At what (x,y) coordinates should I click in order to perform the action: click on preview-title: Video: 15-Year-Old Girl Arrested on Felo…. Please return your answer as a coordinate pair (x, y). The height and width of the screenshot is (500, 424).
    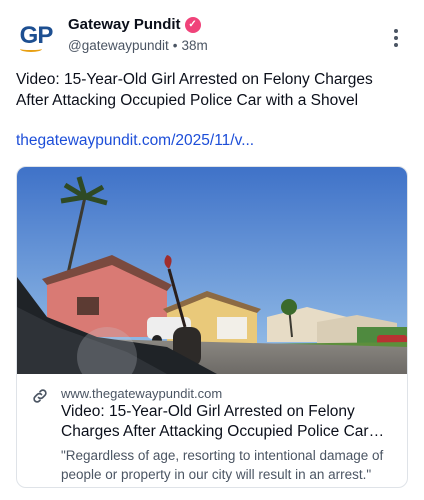
    Looking at the image, I should click on (229, 422).